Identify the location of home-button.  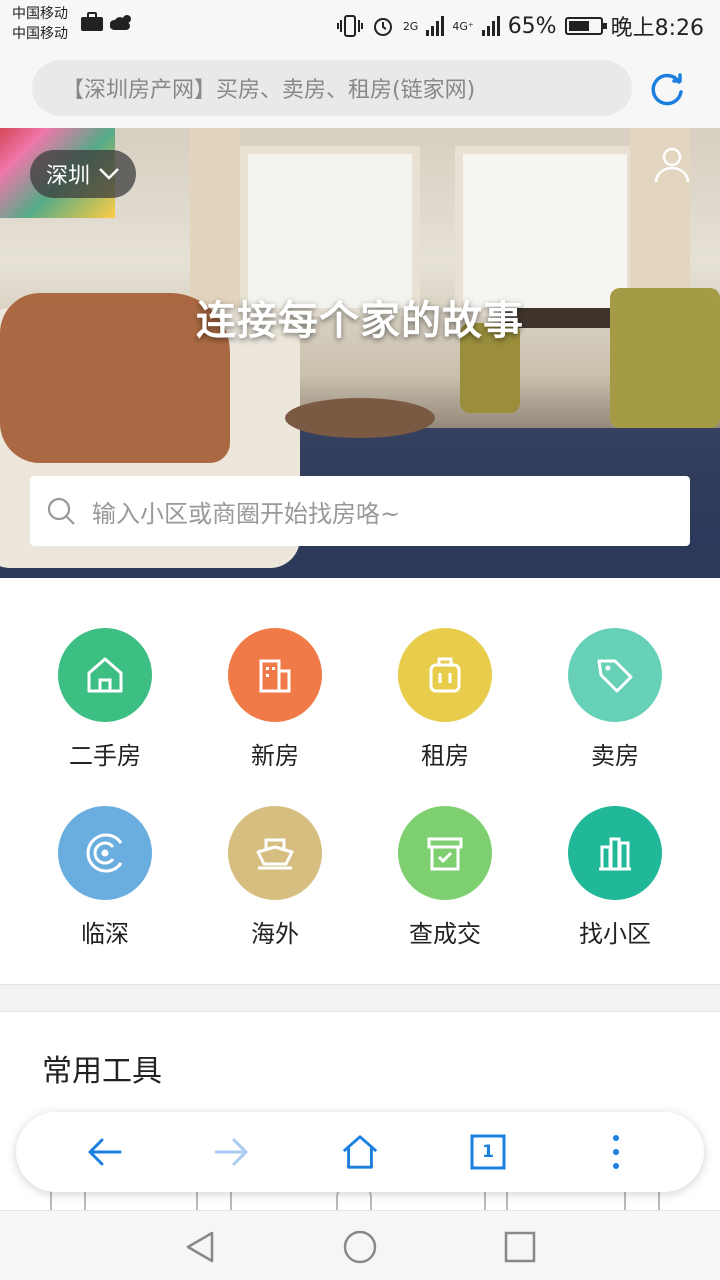
(360, 1152).